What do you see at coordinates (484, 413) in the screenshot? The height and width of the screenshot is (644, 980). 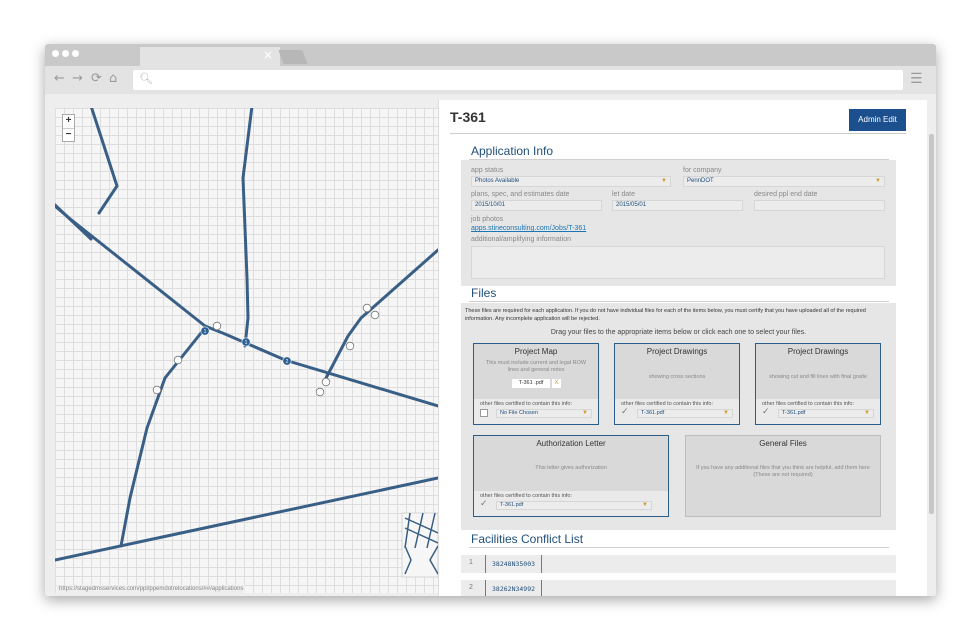 I see `certify-checkbox` at bounding box center [484, 413].